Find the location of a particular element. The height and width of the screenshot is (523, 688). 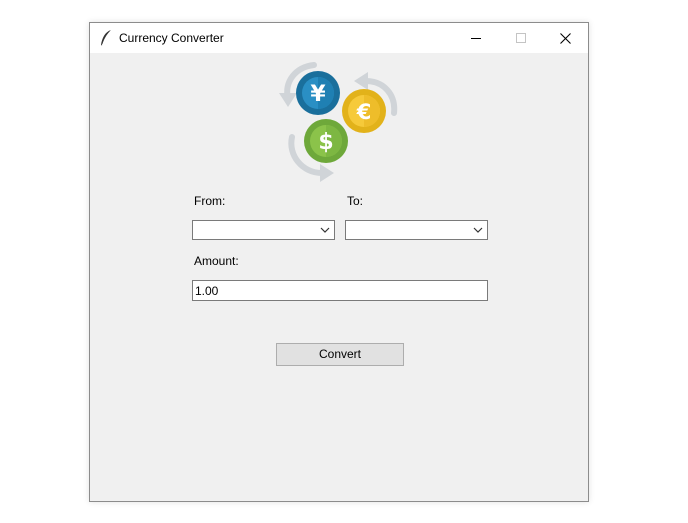

exchange-arrowhead-right is located at coordinates (361, 81).